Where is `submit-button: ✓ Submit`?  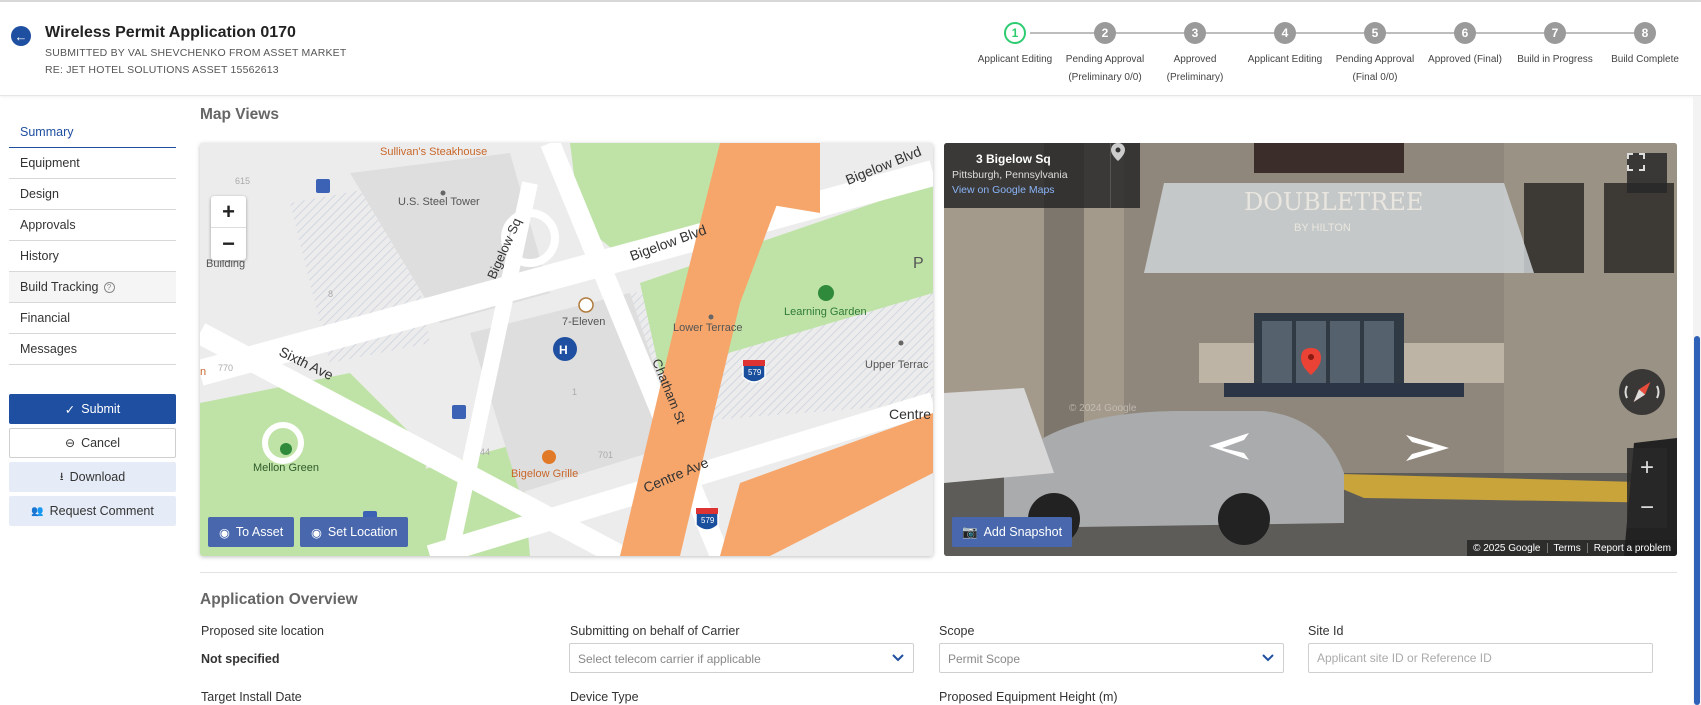
submit-button: ✓ Submit is located at coordinates (92, 409).